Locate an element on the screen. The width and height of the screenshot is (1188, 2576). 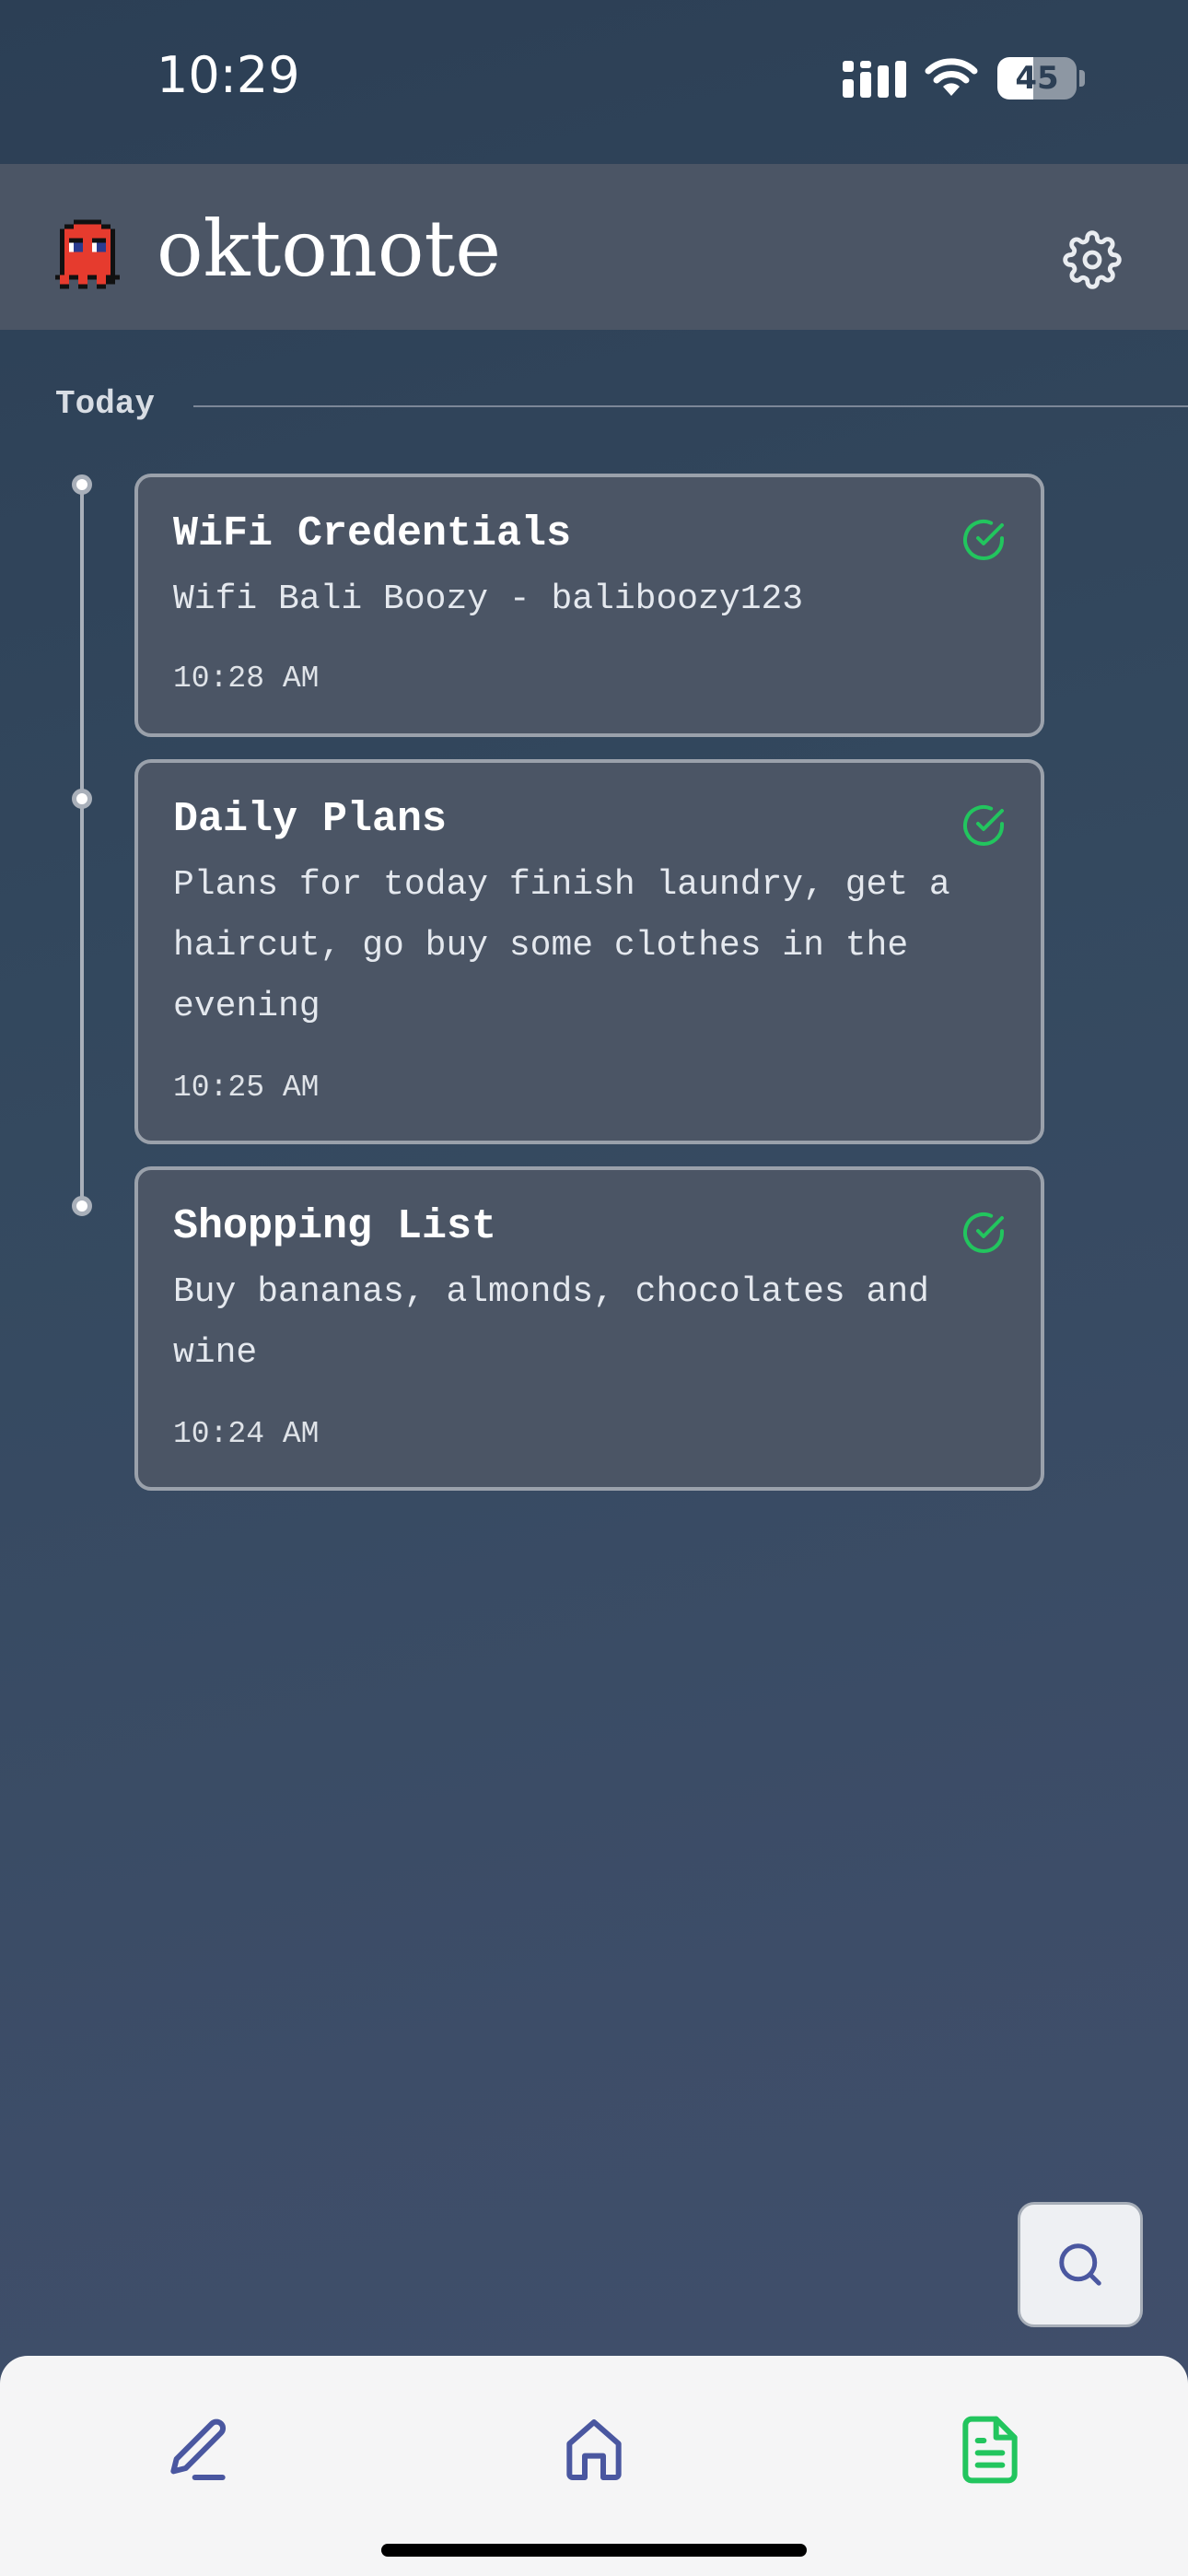
pencil-icon is located at coordinates (198, 2449).